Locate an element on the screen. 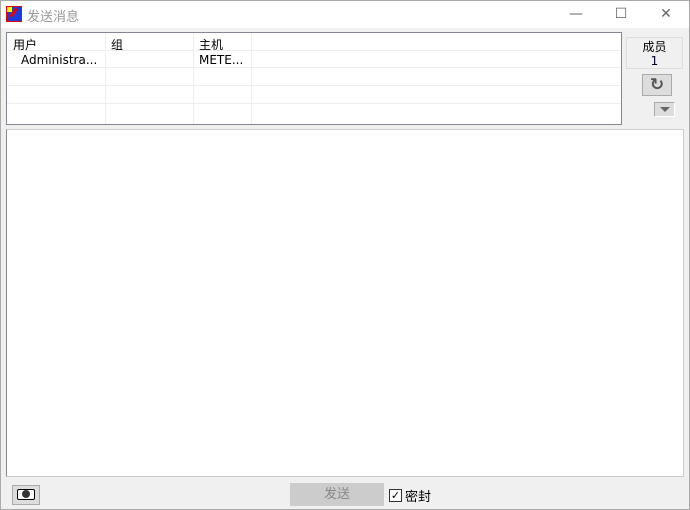  header-user: 用户 is located at coordinates (25, 44).